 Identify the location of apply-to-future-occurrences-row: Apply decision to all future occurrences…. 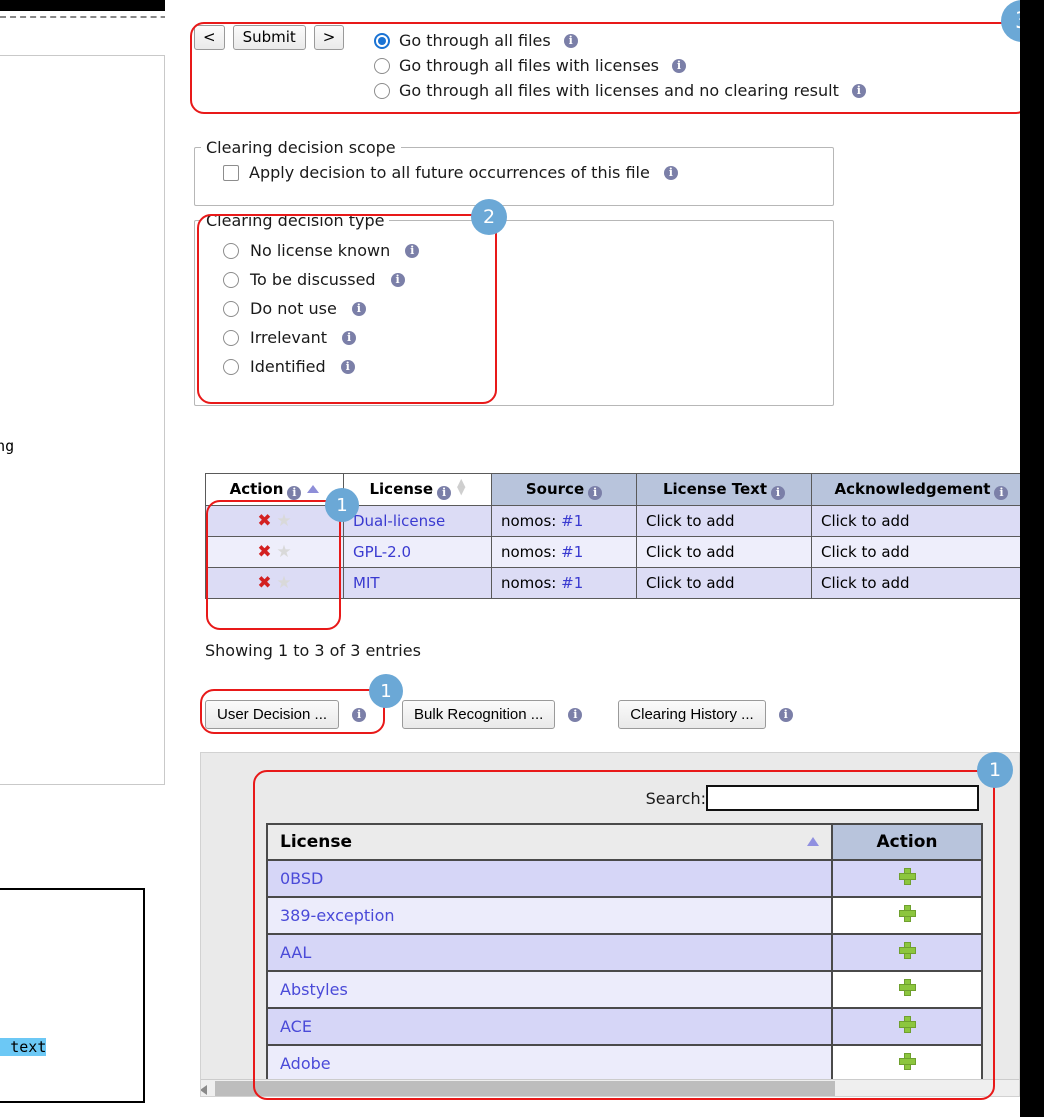
(528, 172).